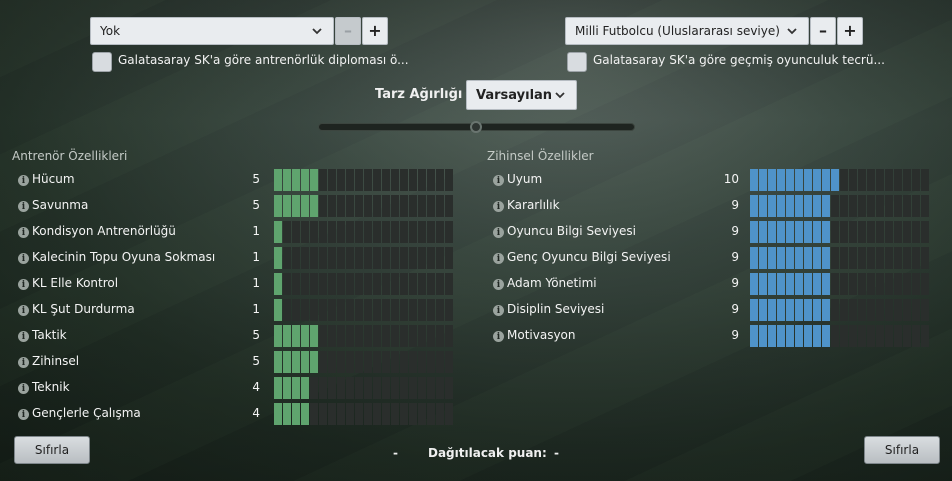  What do you see at coordinates (577, 62) in the screenshot?
I see `playing-experience-checkbox` at bounding box center [577, 62].